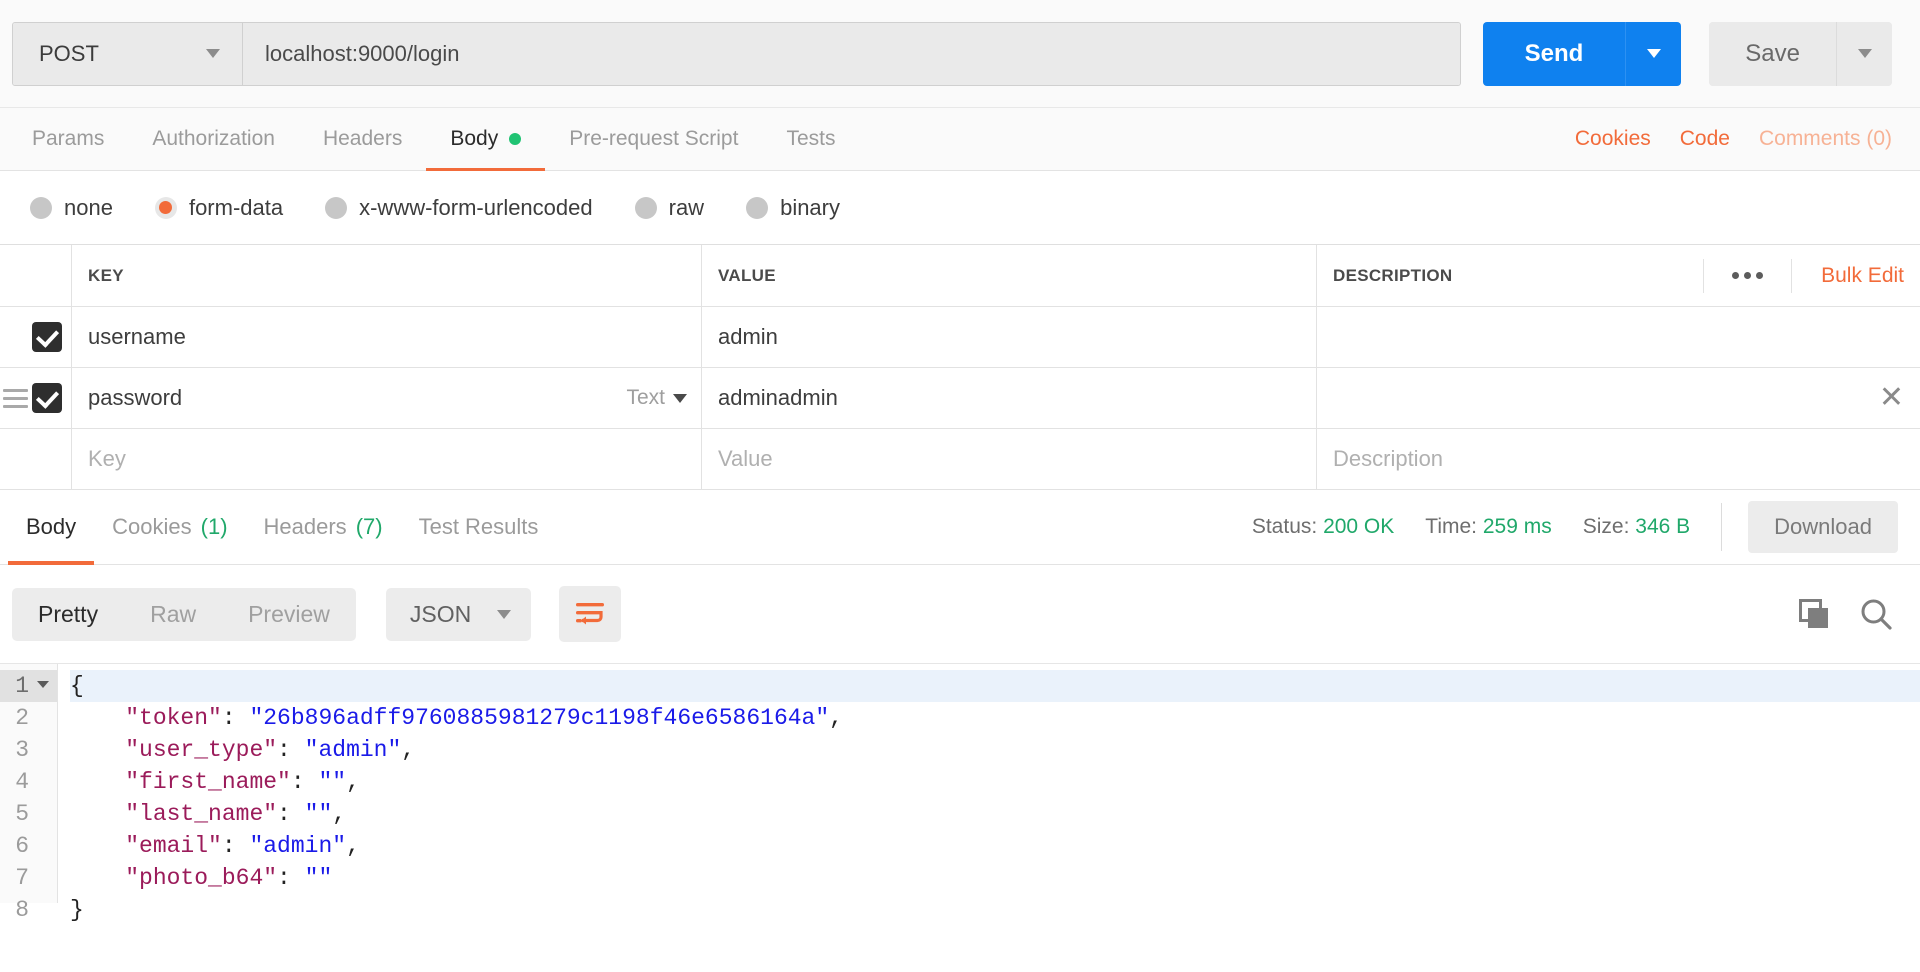 The width and height of the screenshot is (1920, 972). I want to click on header-description-cell: DESCRIPTION Bulk Edit, so click(1618, 275).